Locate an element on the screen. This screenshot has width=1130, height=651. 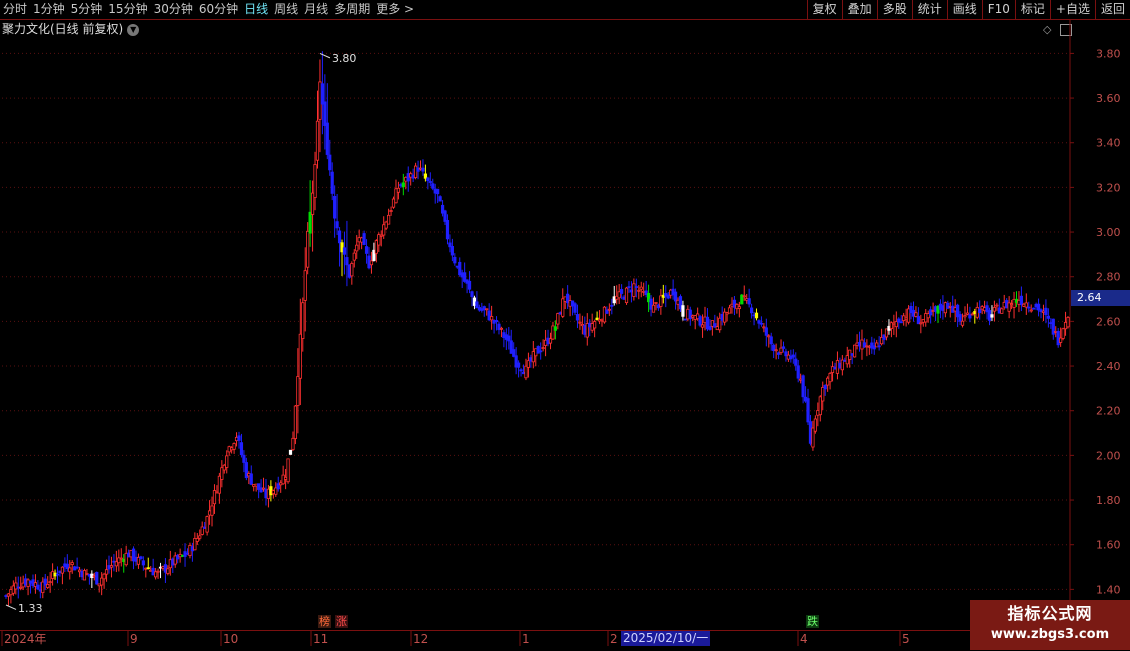
y-tick-label: 3.20 is located at coordinates (1108, 187).